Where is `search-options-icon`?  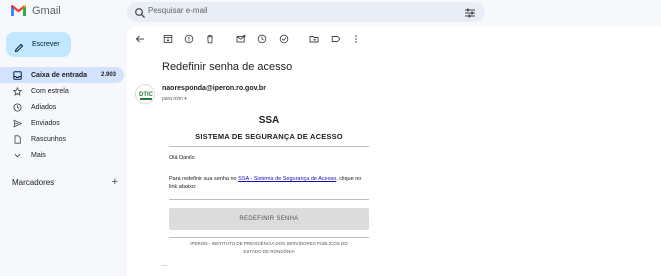
search-options-icon is located at coordinates (470, 12).